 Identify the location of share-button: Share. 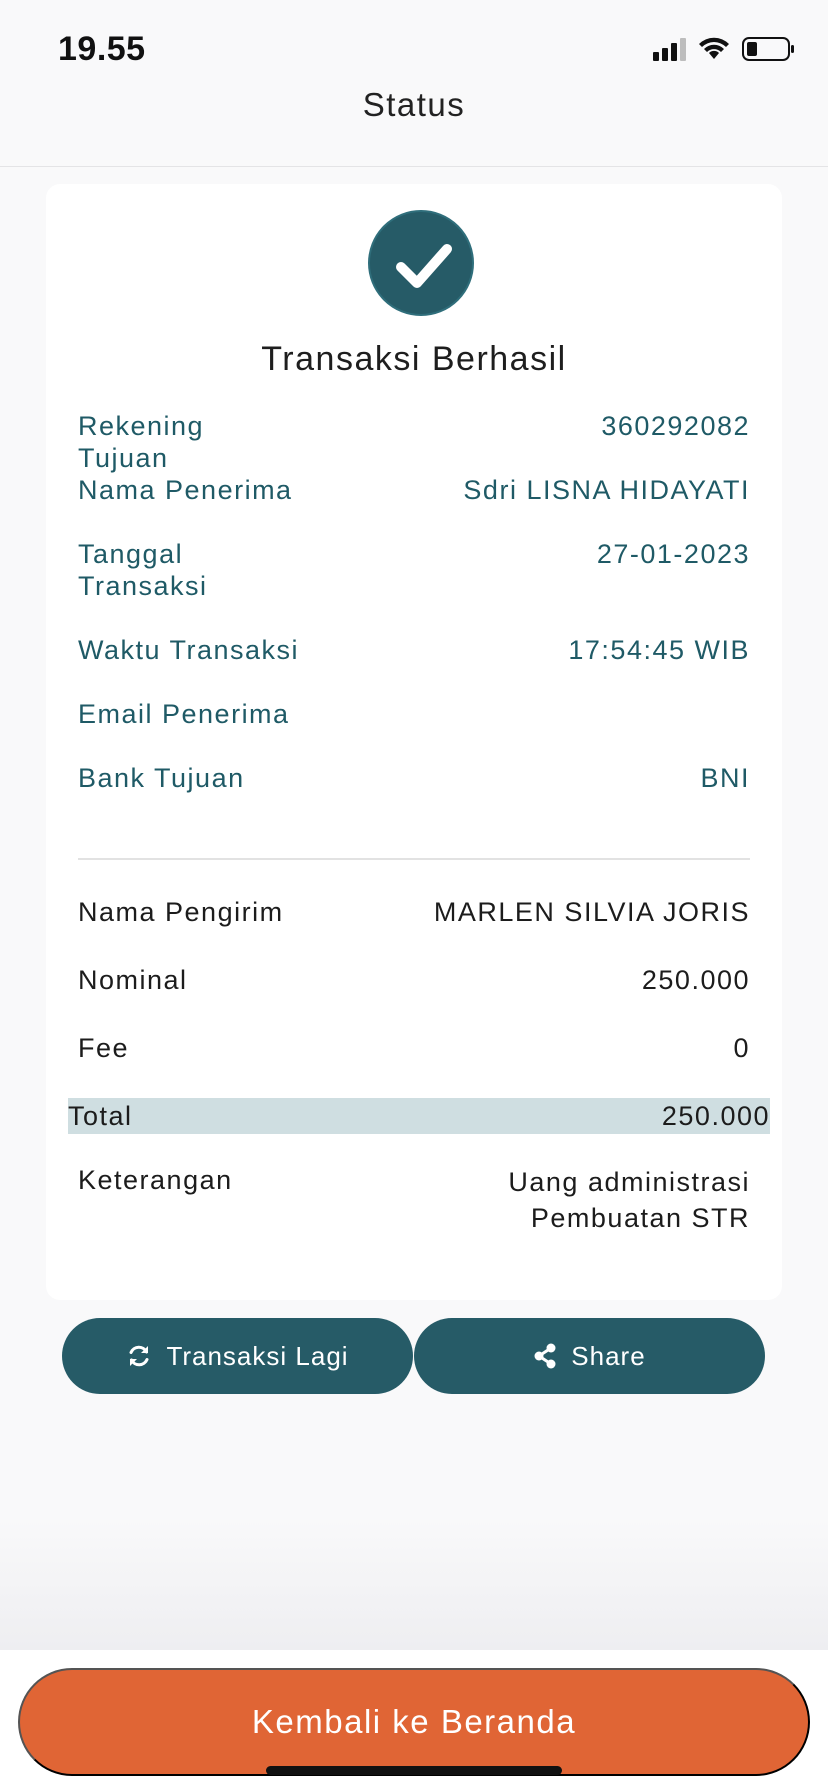
(589, 1356).